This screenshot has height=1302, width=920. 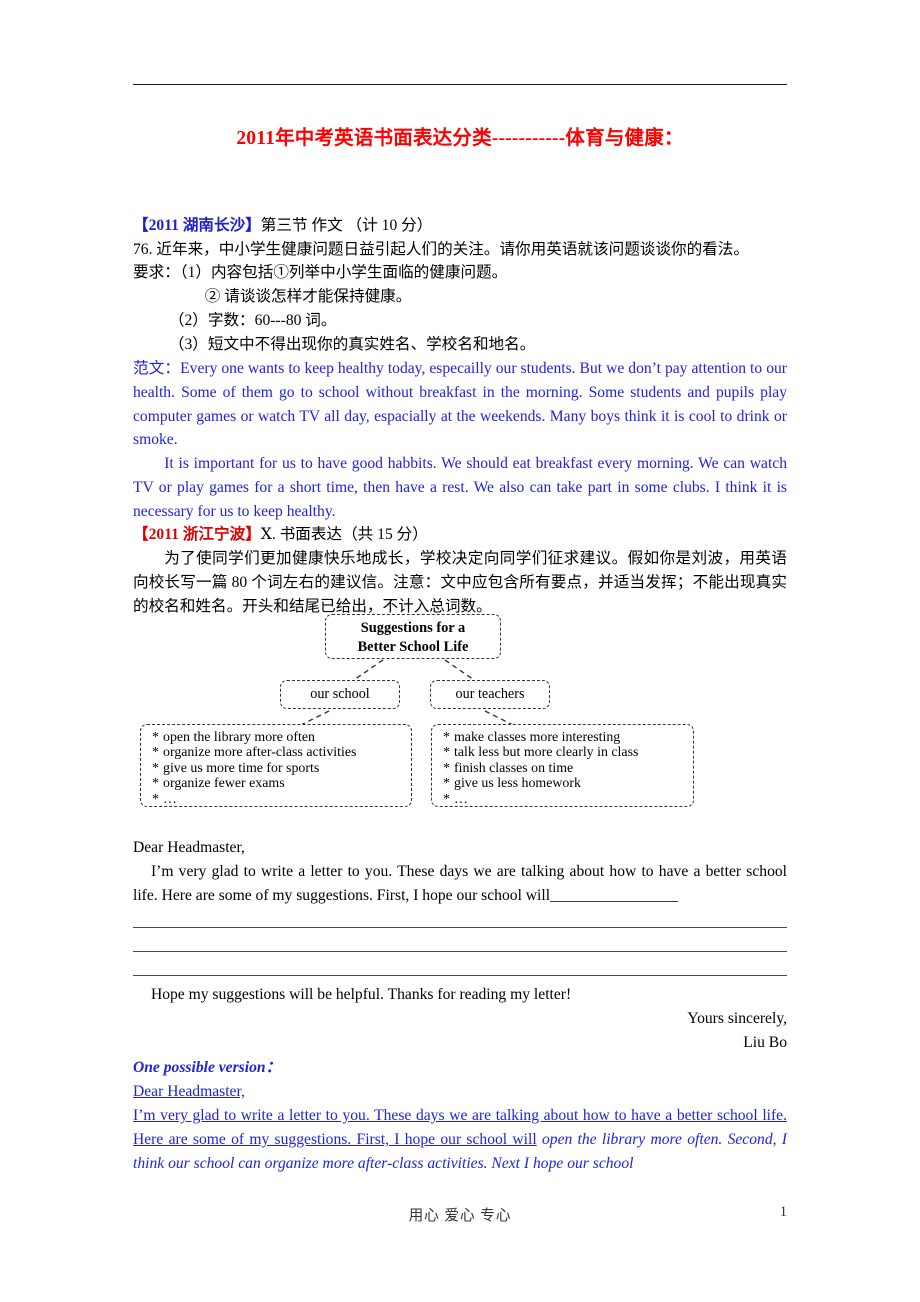 I want to click on footer-page-number: 1, so click(x=783, y=1212).